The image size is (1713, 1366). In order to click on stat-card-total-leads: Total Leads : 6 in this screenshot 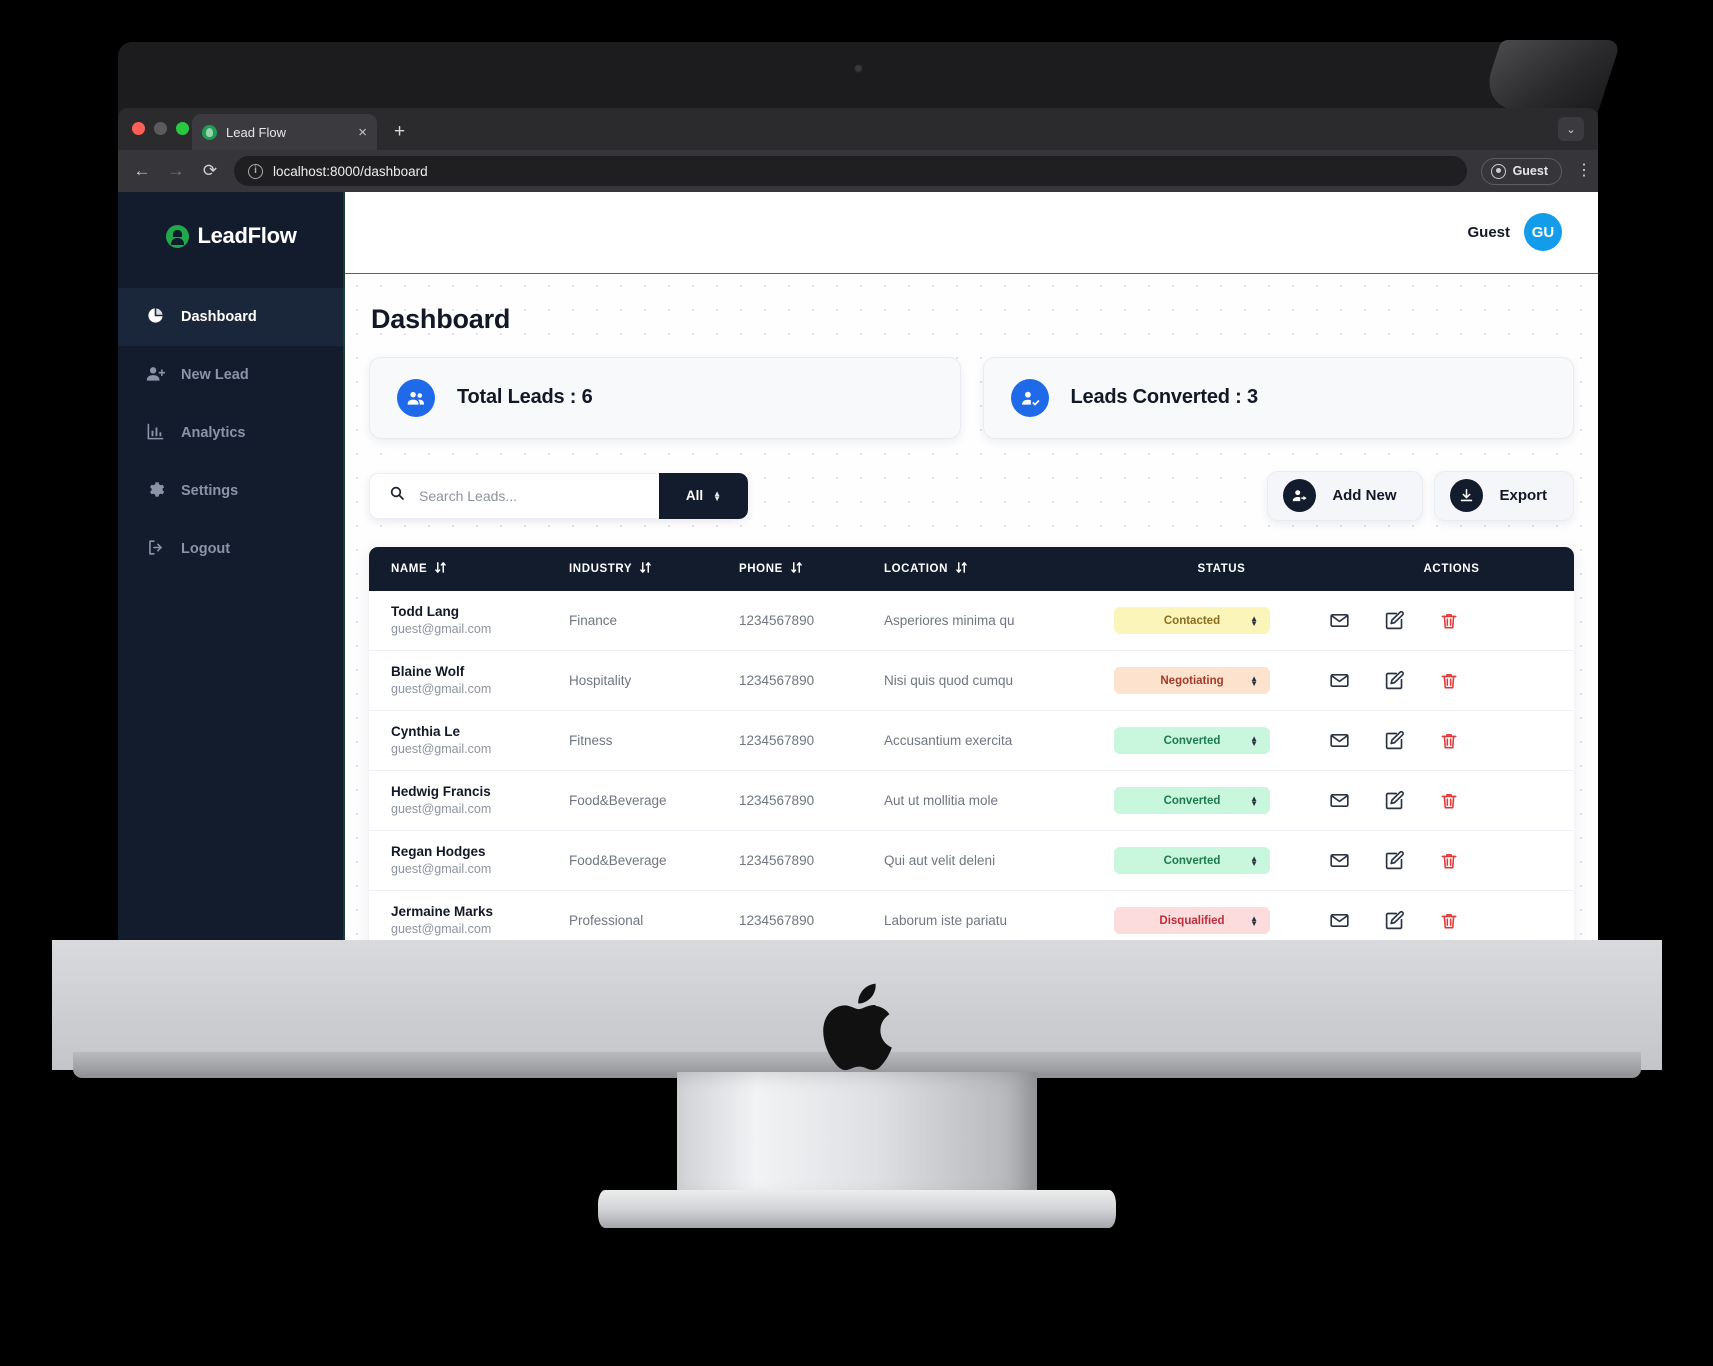, I will do `click(665, 397)`.